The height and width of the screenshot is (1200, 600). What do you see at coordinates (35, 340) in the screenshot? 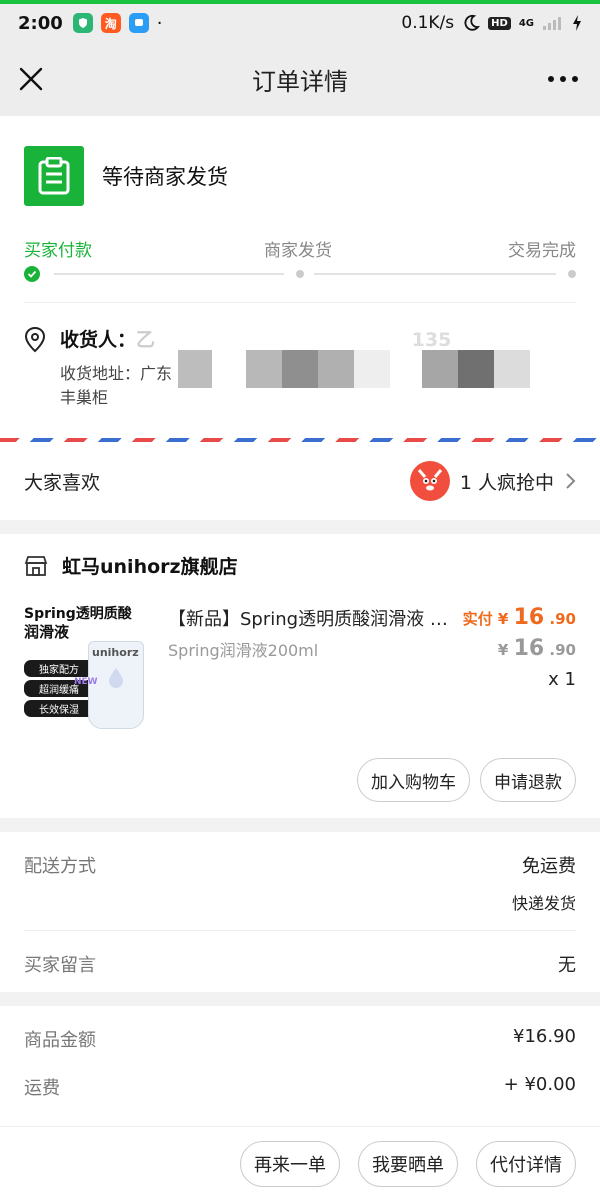
I see `location-pin-icon` at bounding box center [35, 340].